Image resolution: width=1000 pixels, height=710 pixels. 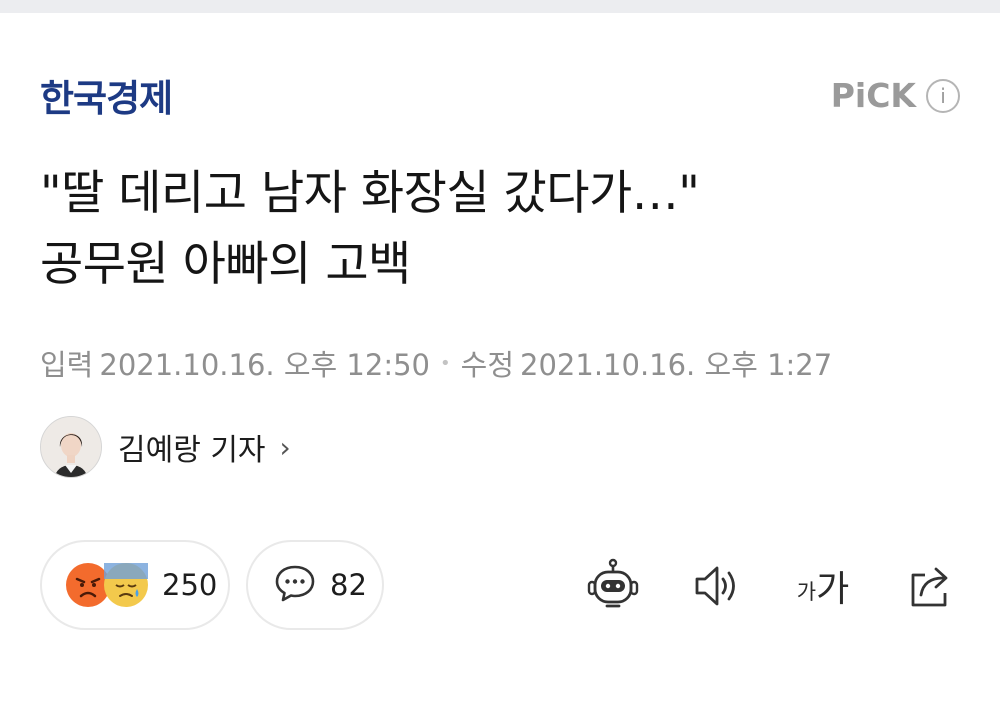 What do you see at coordinates (717, 586) in the screenshot?
I see `speaker-icon` at bounding box center [717, 586].